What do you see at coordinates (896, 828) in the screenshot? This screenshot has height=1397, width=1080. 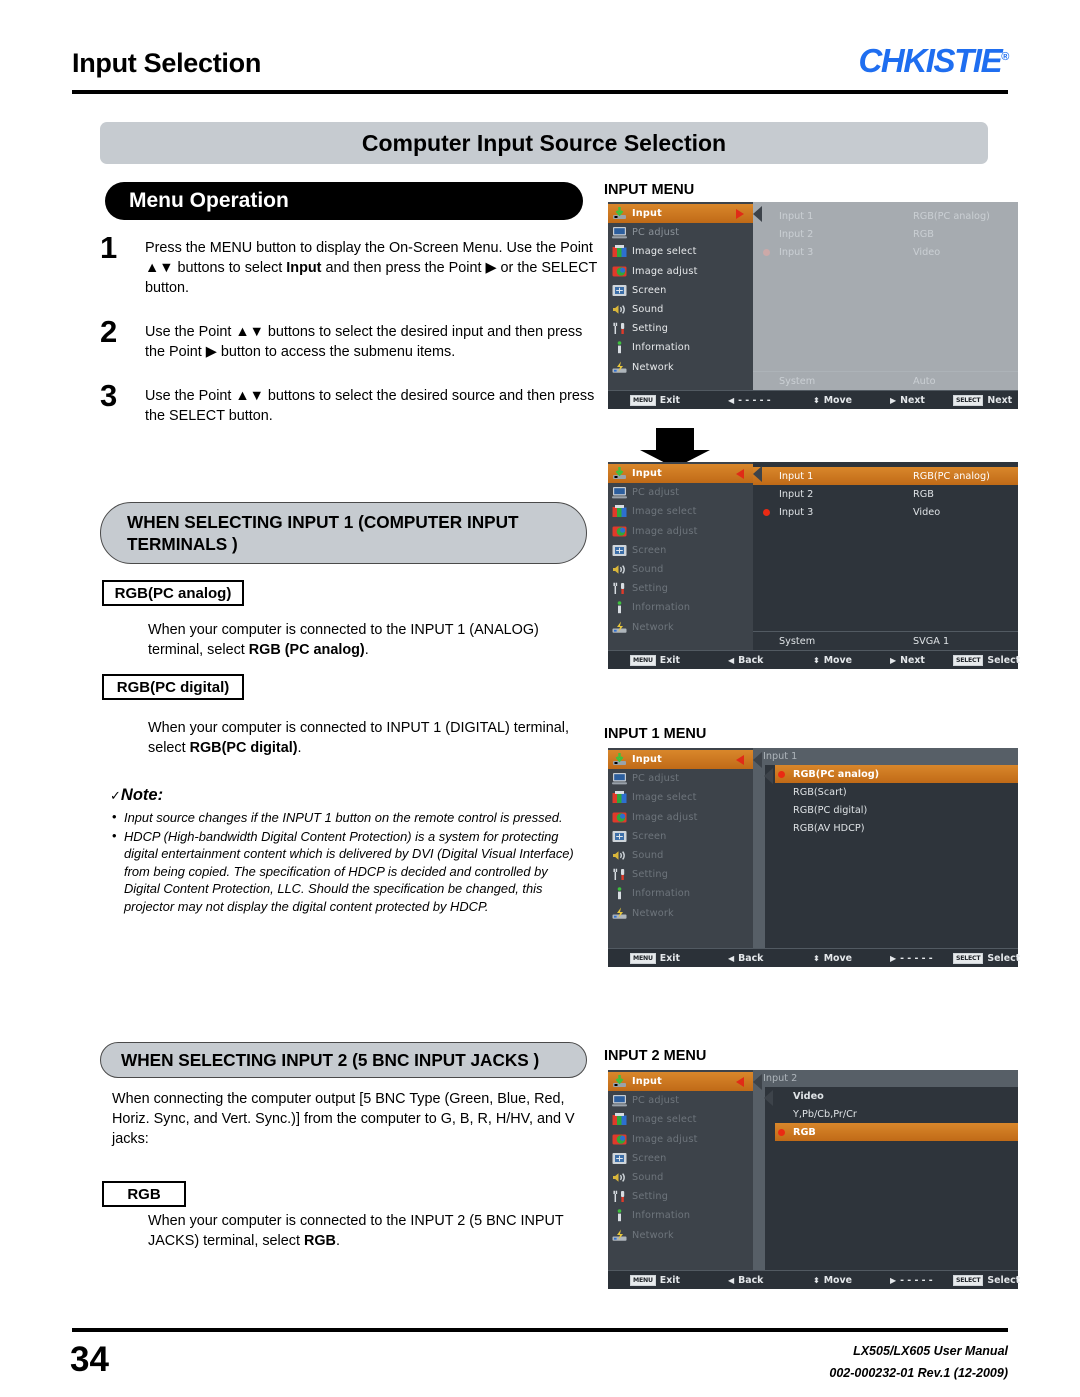 I see `osd-submenu-item: RGB(AV HDCP)` at bounding box center [896, 828].